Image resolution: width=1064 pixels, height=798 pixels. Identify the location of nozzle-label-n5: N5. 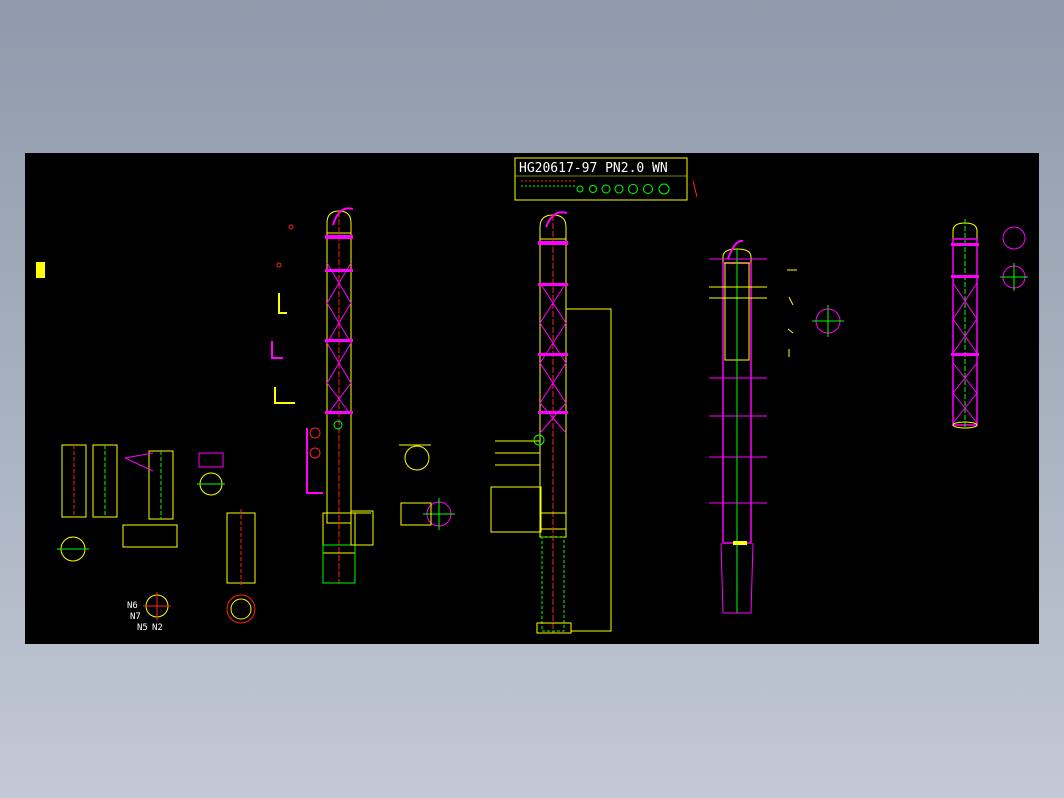
(142, 628).